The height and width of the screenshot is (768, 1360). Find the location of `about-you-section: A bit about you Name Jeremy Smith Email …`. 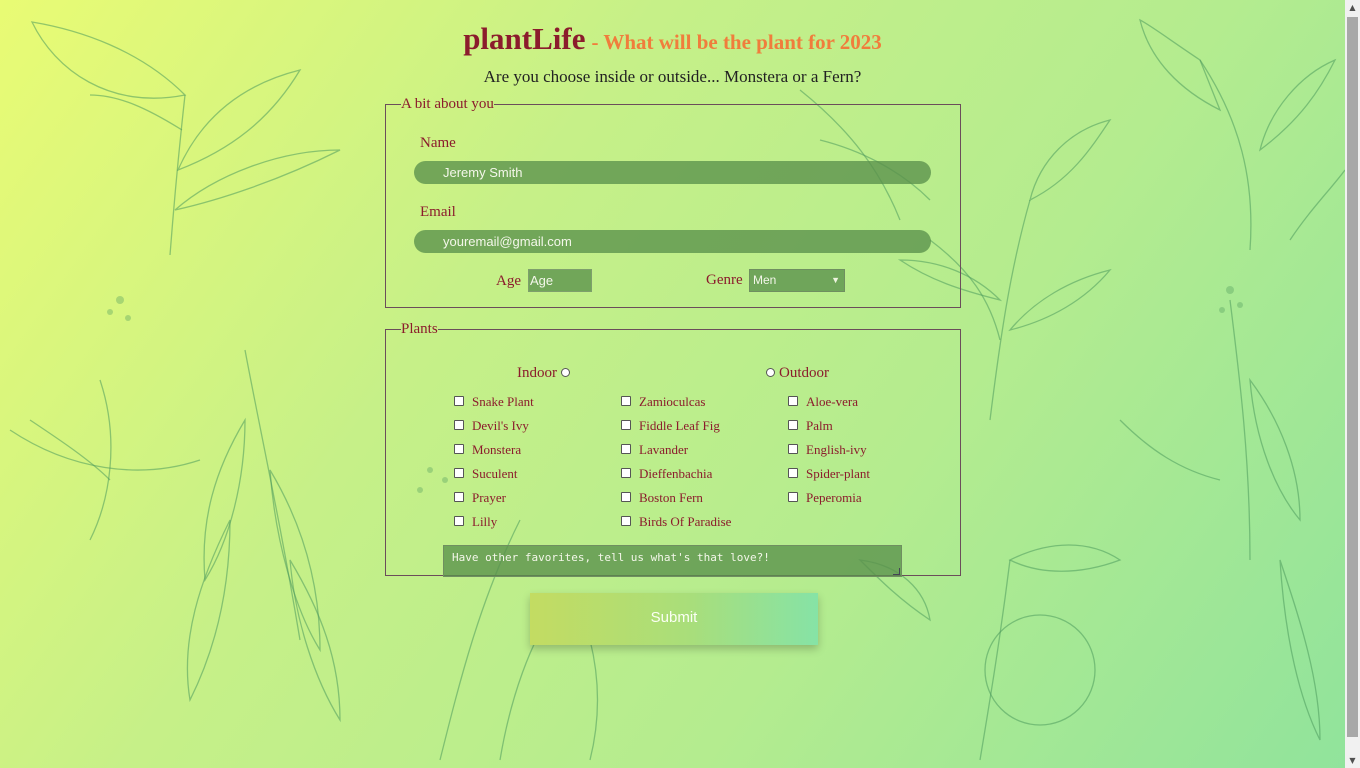

about-you-section: A bit about you Name Jeremy Smith Email … is located at coordinates (673, 202).